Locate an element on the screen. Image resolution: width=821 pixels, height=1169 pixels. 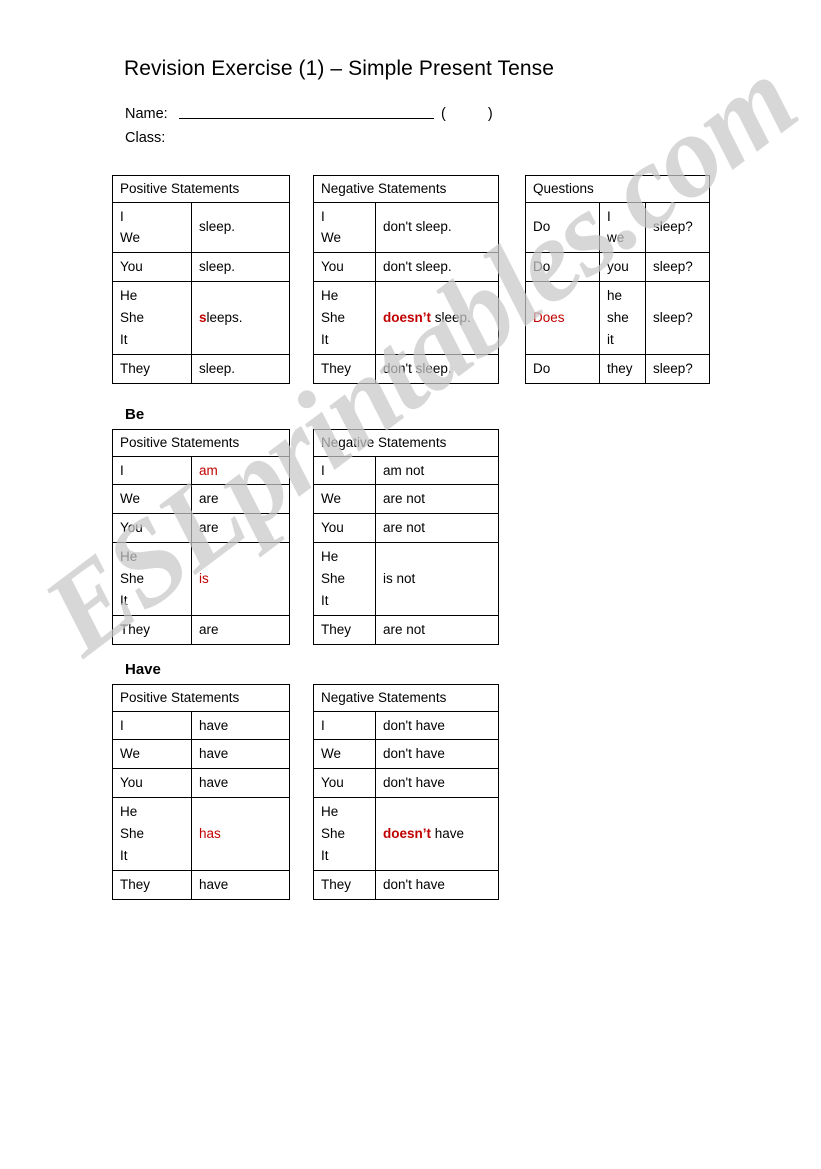
verb-cell: sleeps. is located at coordinates (240, 318).